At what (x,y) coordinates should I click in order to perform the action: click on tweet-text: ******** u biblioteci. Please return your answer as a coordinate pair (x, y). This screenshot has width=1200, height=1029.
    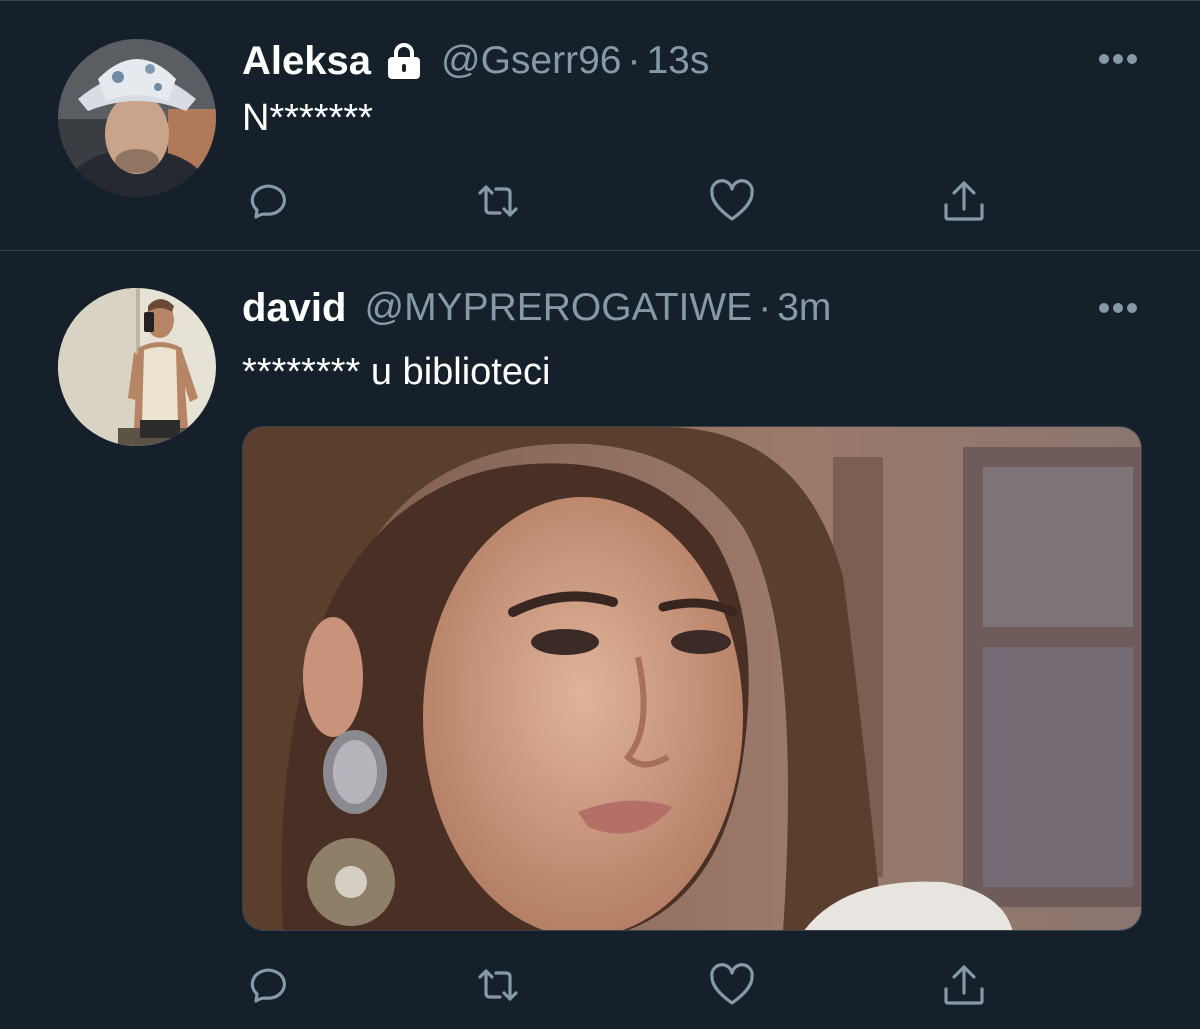
    Looking at the image, I should click on (396, 372).